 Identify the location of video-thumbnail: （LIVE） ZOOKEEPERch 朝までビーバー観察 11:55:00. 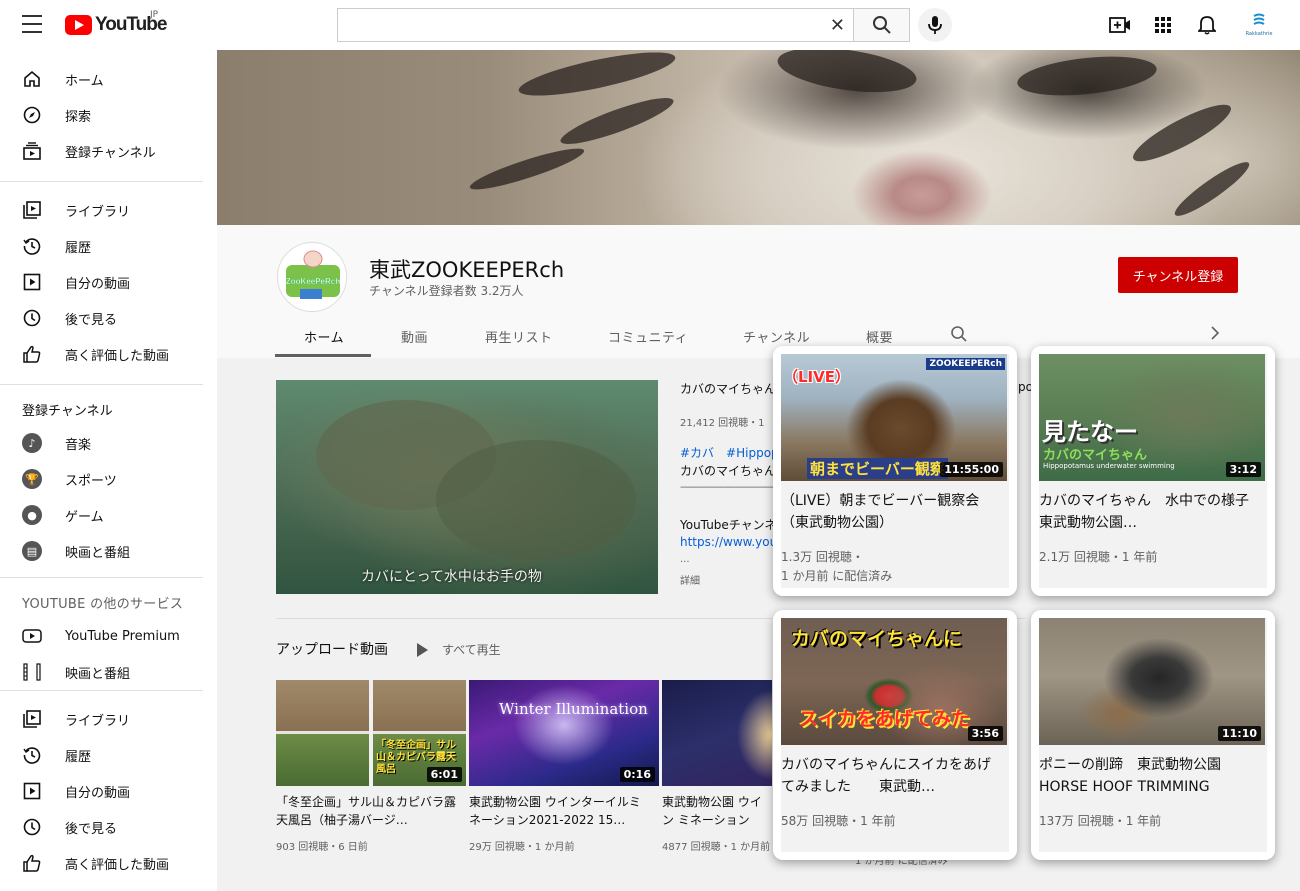
(894, 417).